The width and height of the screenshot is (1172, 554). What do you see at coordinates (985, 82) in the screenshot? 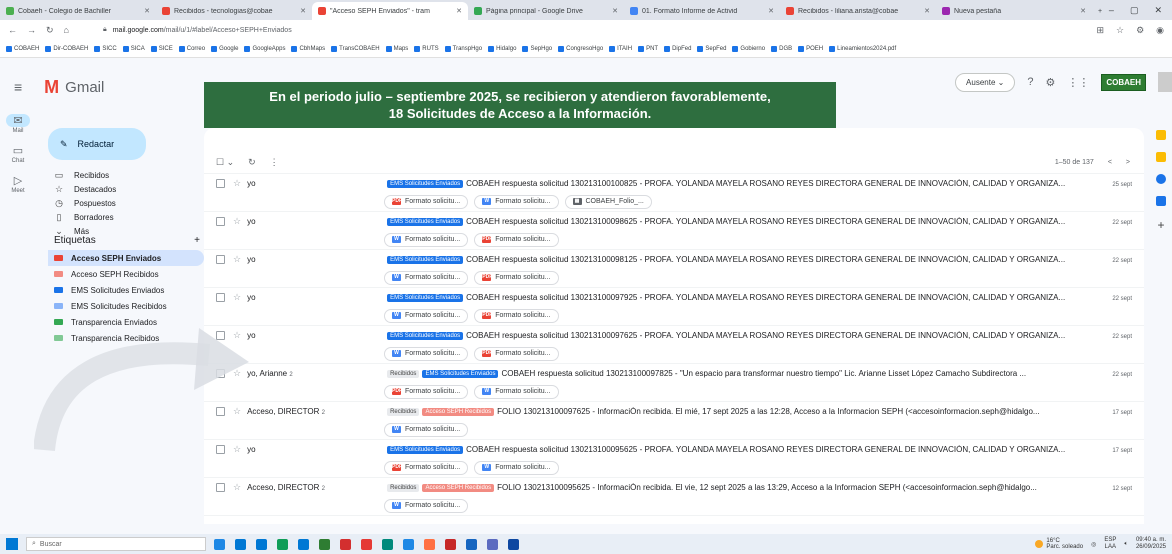
I see `status-dropdown: Ausente ⌄` at bounding box center [985, 82].